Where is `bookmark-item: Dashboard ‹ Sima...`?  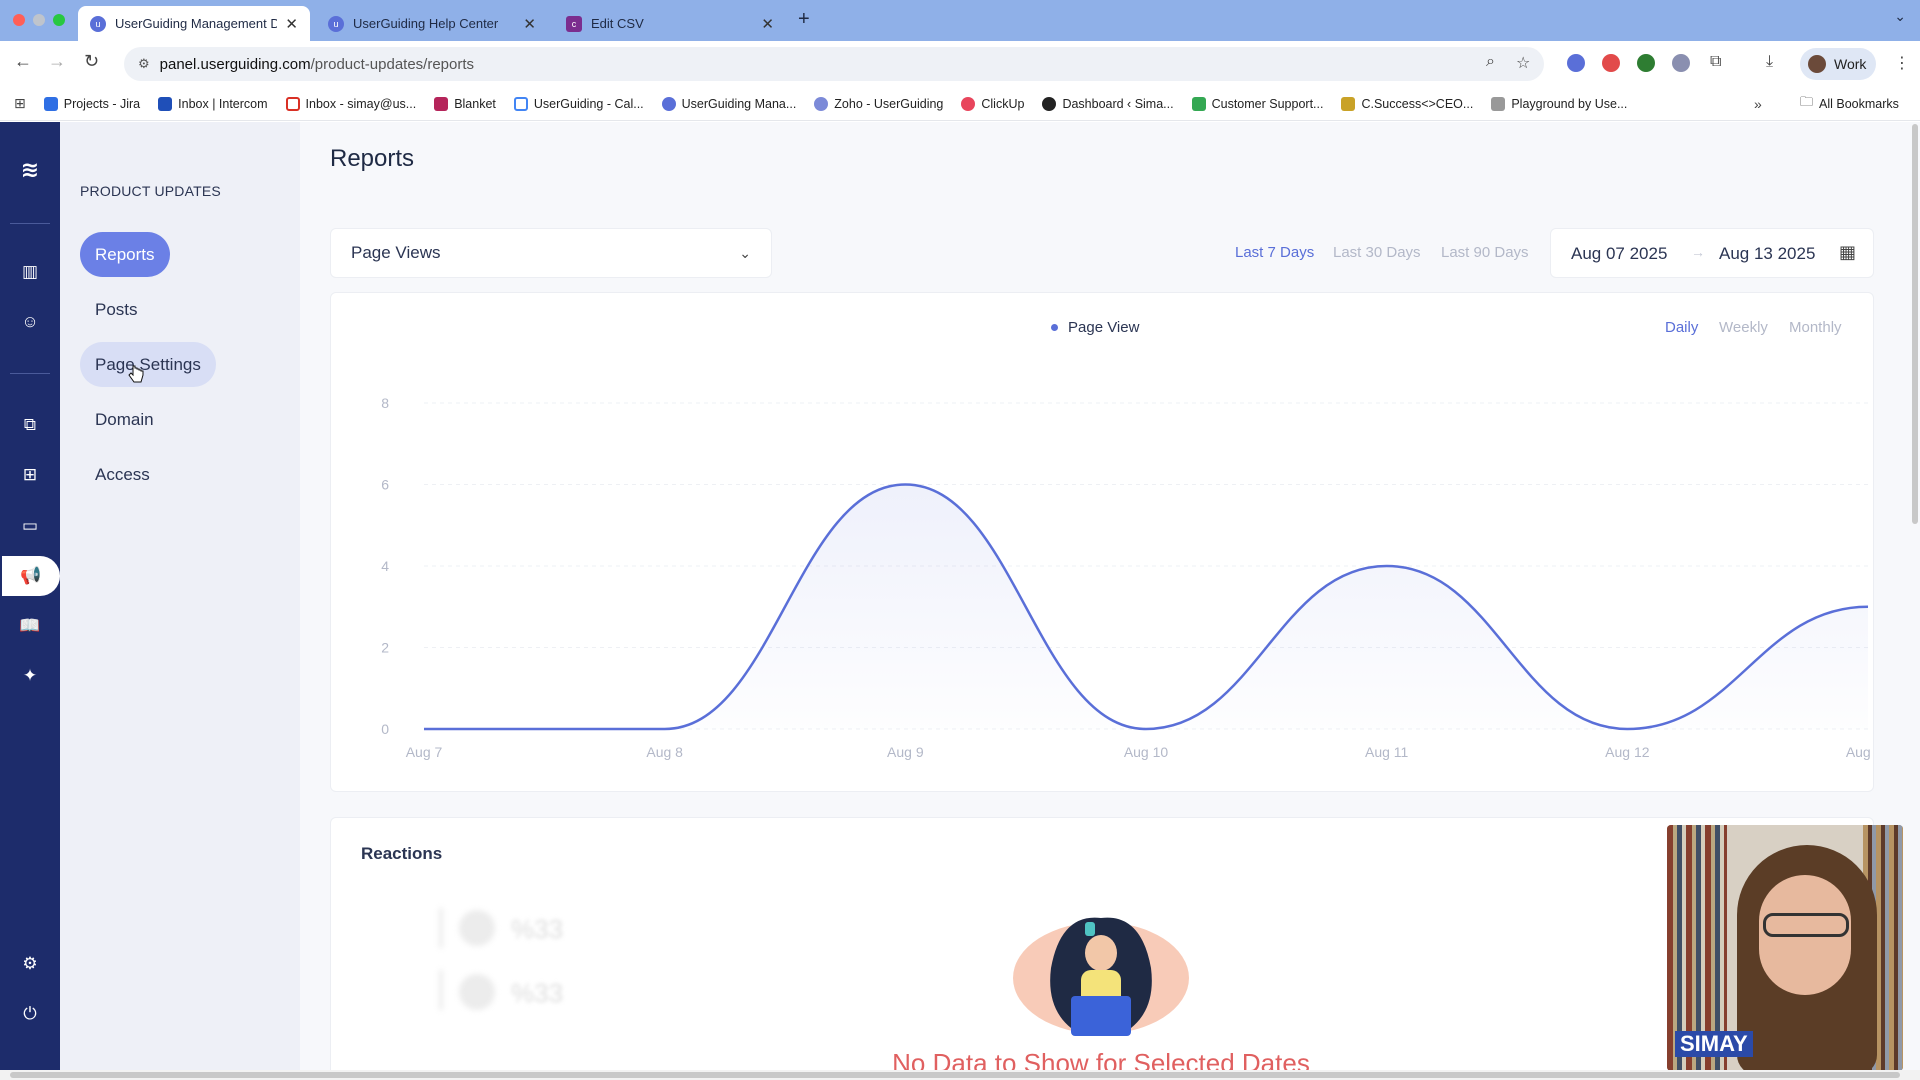
bookmark-item: Dashboard ‹ Sima... is located at coordinates (1108, 103).